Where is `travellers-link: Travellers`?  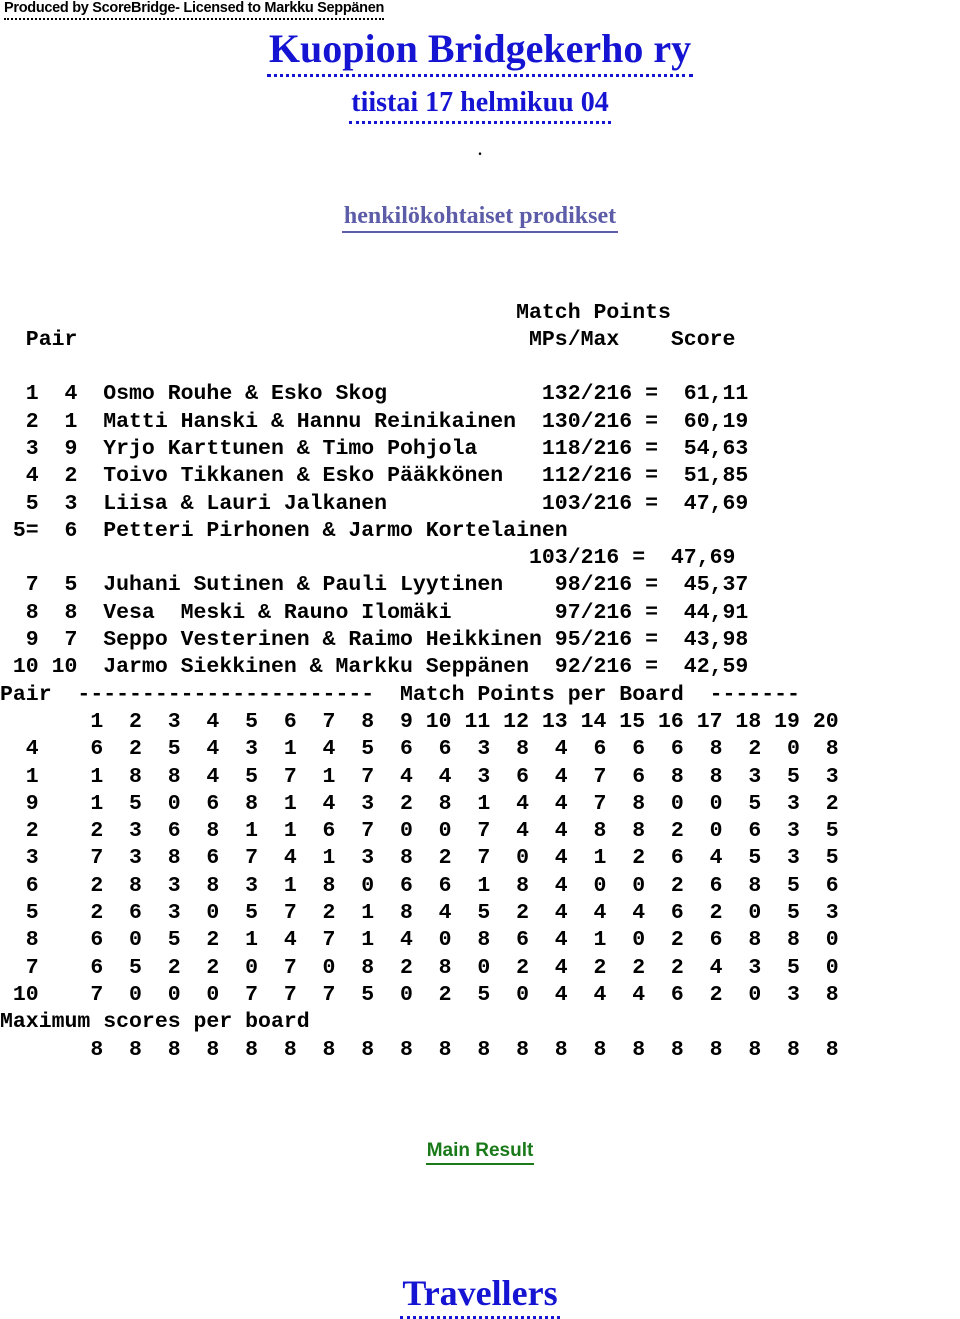 travellers-link: Travellers is located at coordinates (480, 1296).